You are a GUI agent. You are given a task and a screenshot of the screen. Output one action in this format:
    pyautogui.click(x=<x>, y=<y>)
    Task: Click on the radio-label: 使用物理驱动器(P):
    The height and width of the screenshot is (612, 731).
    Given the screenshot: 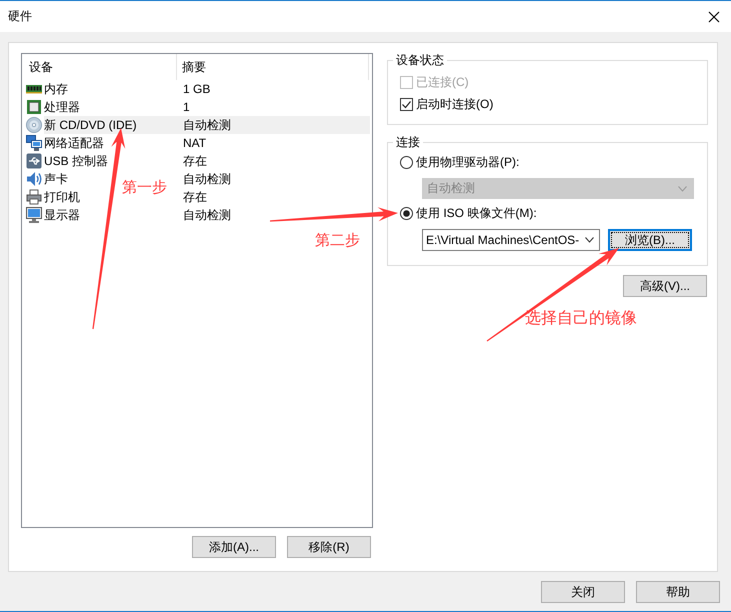 What is the action you would take?
    pyautogui.click(x=468, y=162)
    